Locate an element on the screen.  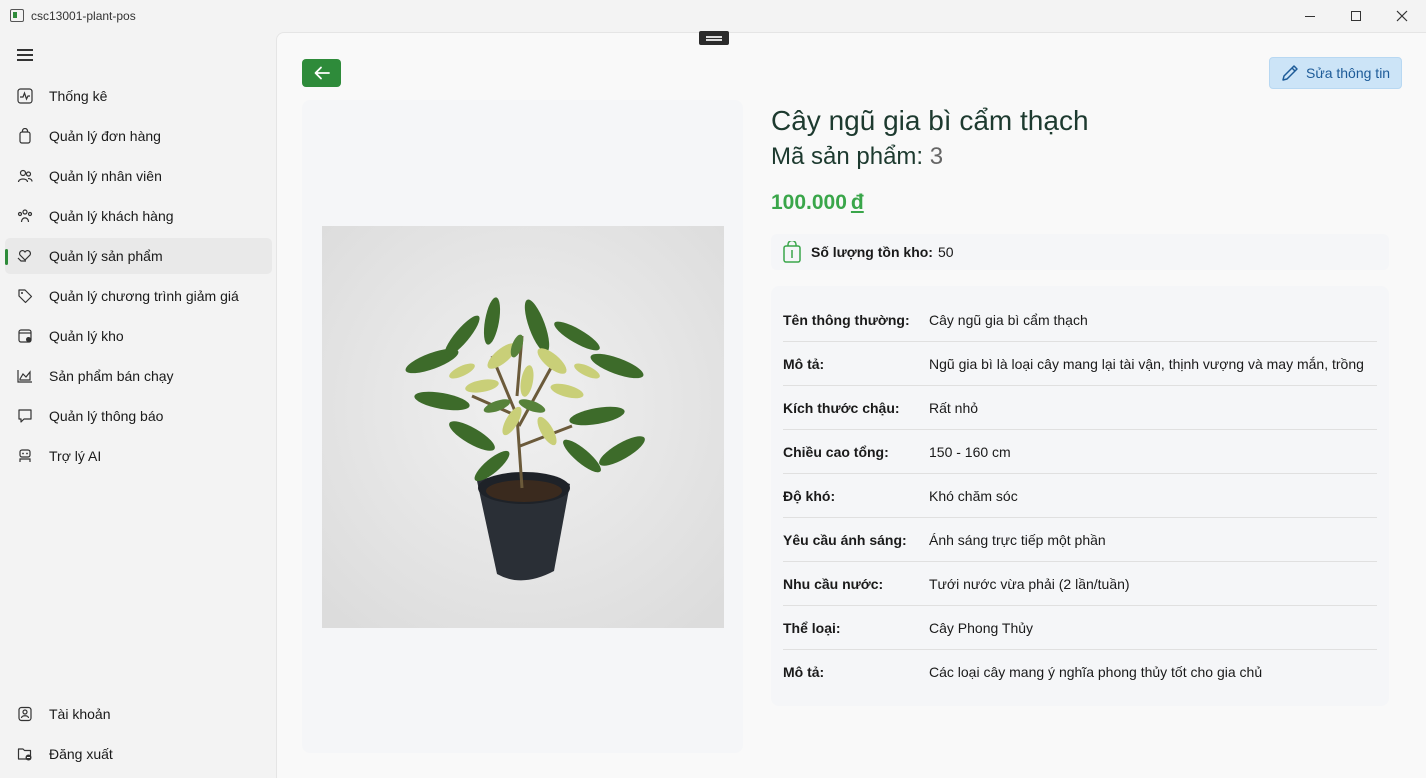
detail-row: Thể loại: Cây Phong Thủy is located at coordinates (1080, 628).